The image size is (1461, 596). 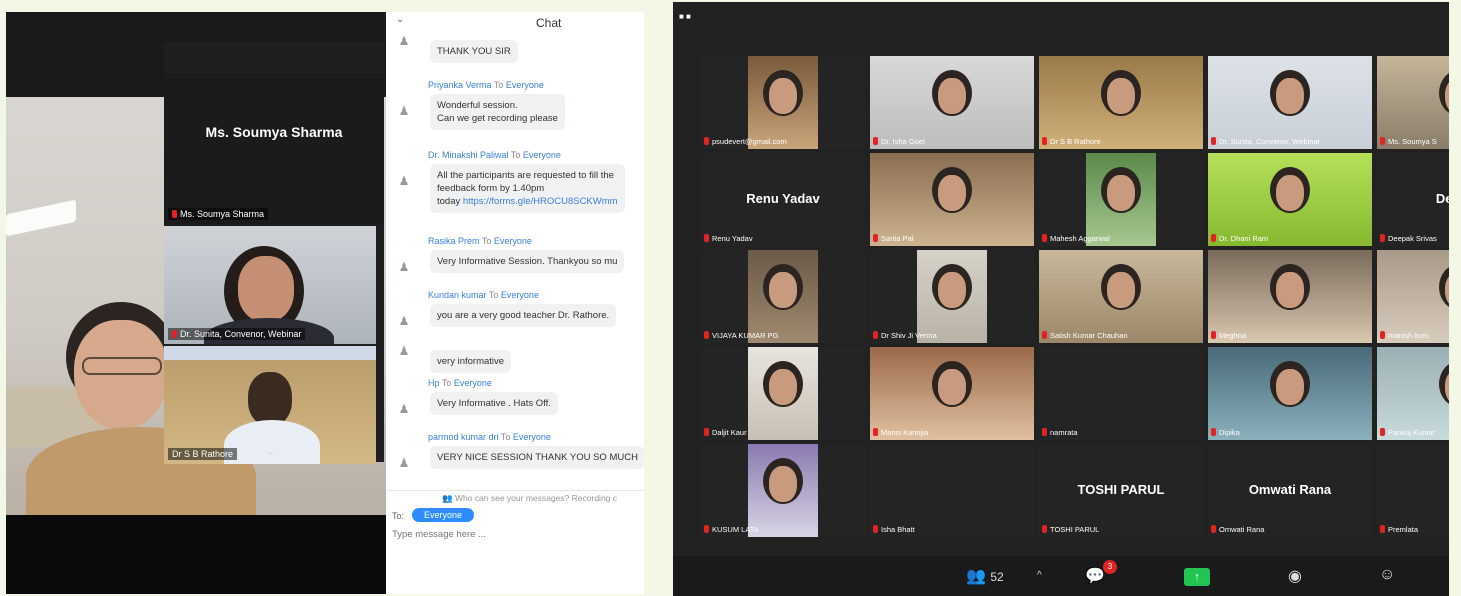 What do you see at coordinates (1265, 141) in the screenshot?
I see `participant-label: Dr. Sunita, Convenor, Webinar` at bounding box center [1265, 141].